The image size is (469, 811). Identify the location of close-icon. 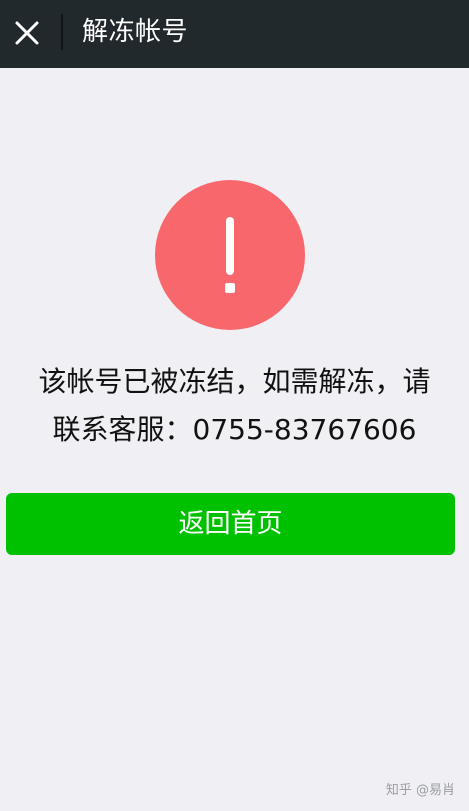
(27, 33).